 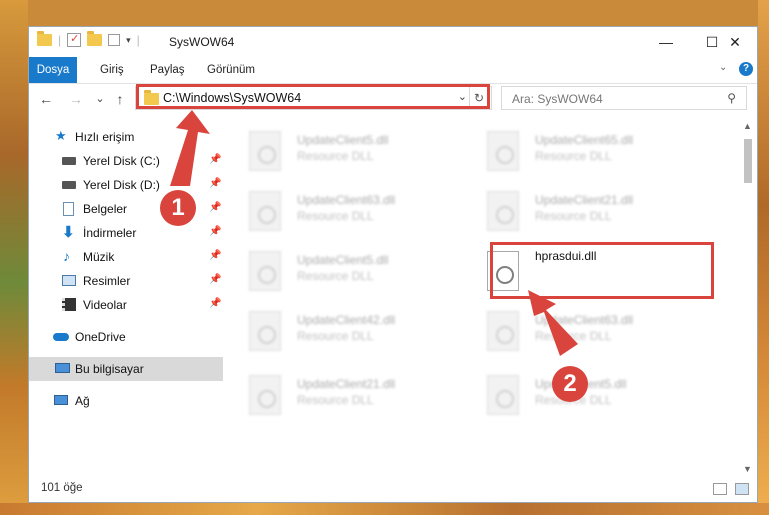 What do you see at coordinates (95, 38) in the screenshot?
I see `new-folder-icon` at bounding box center [95, 38].